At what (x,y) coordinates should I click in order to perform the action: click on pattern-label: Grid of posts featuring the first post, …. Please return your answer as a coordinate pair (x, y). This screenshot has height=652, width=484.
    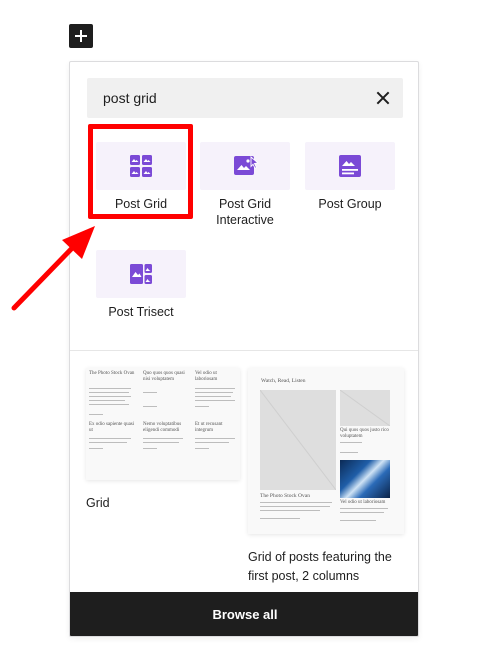
    Looking at the image, I should click on (320, 566).